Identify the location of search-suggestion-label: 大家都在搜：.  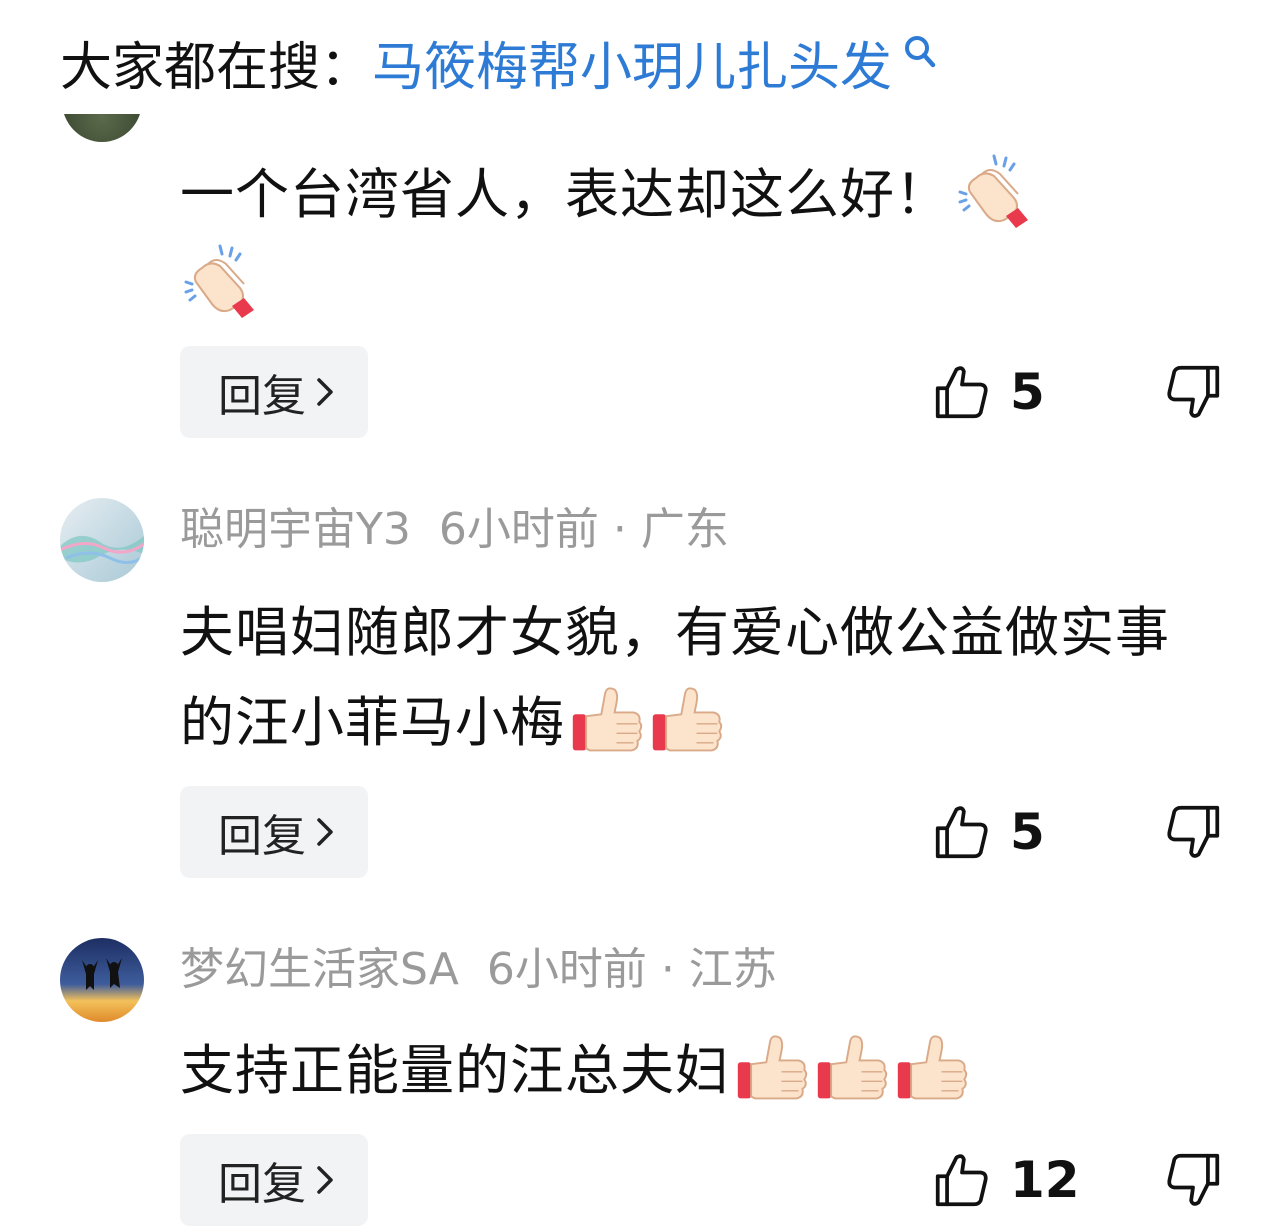
(216, 68).